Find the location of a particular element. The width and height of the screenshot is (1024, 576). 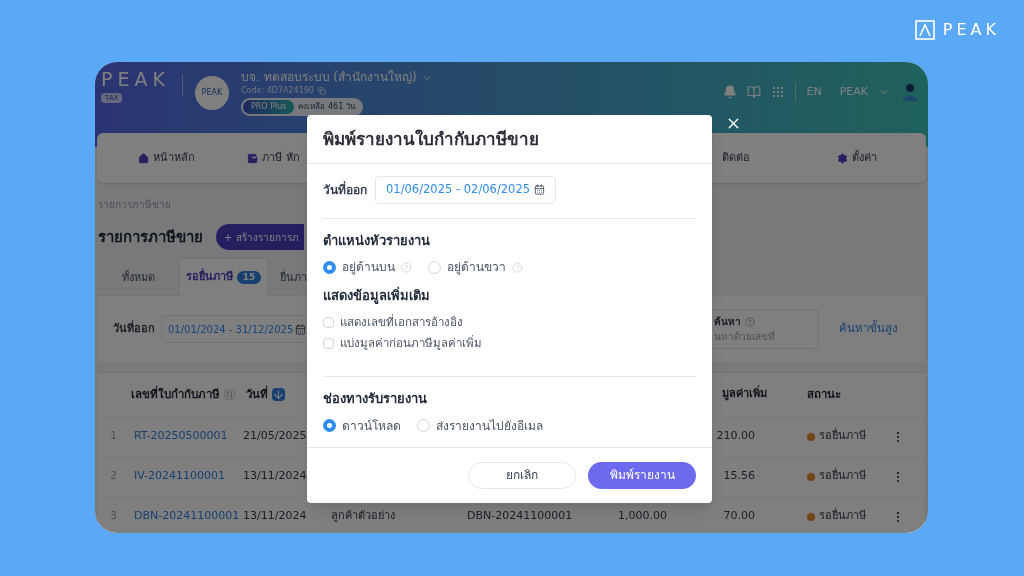

date-range-field: 01/06/2025 - 02/06/2025 is located at coordinates (466, 189).